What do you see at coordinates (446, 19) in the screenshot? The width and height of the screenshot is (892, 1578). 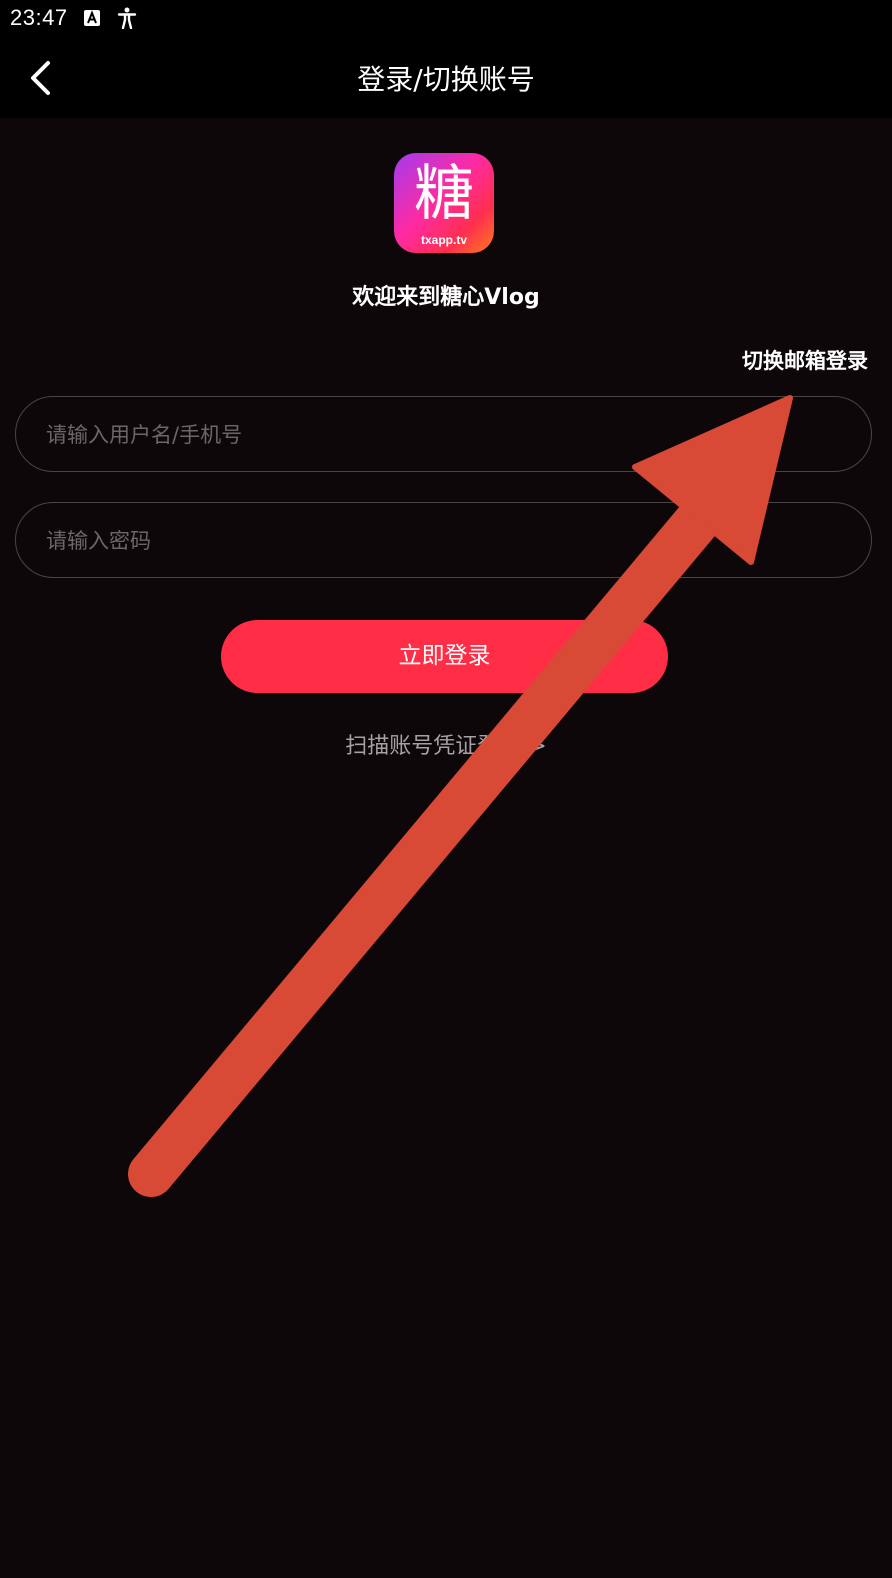 I see `status-bar: 23:47` at bounding box center [446, 19].